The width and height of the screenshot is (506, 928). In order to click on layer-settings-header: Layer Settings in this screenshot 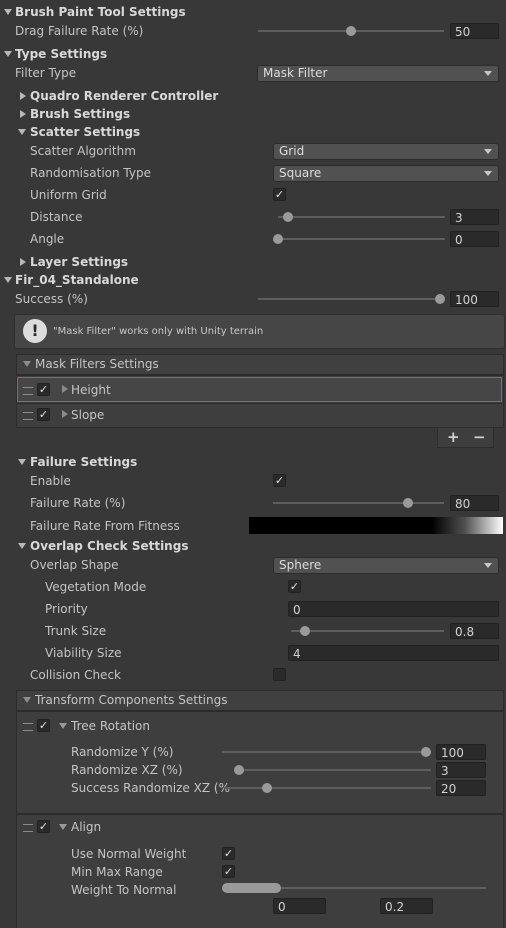, I will do `click(253, 262)`.